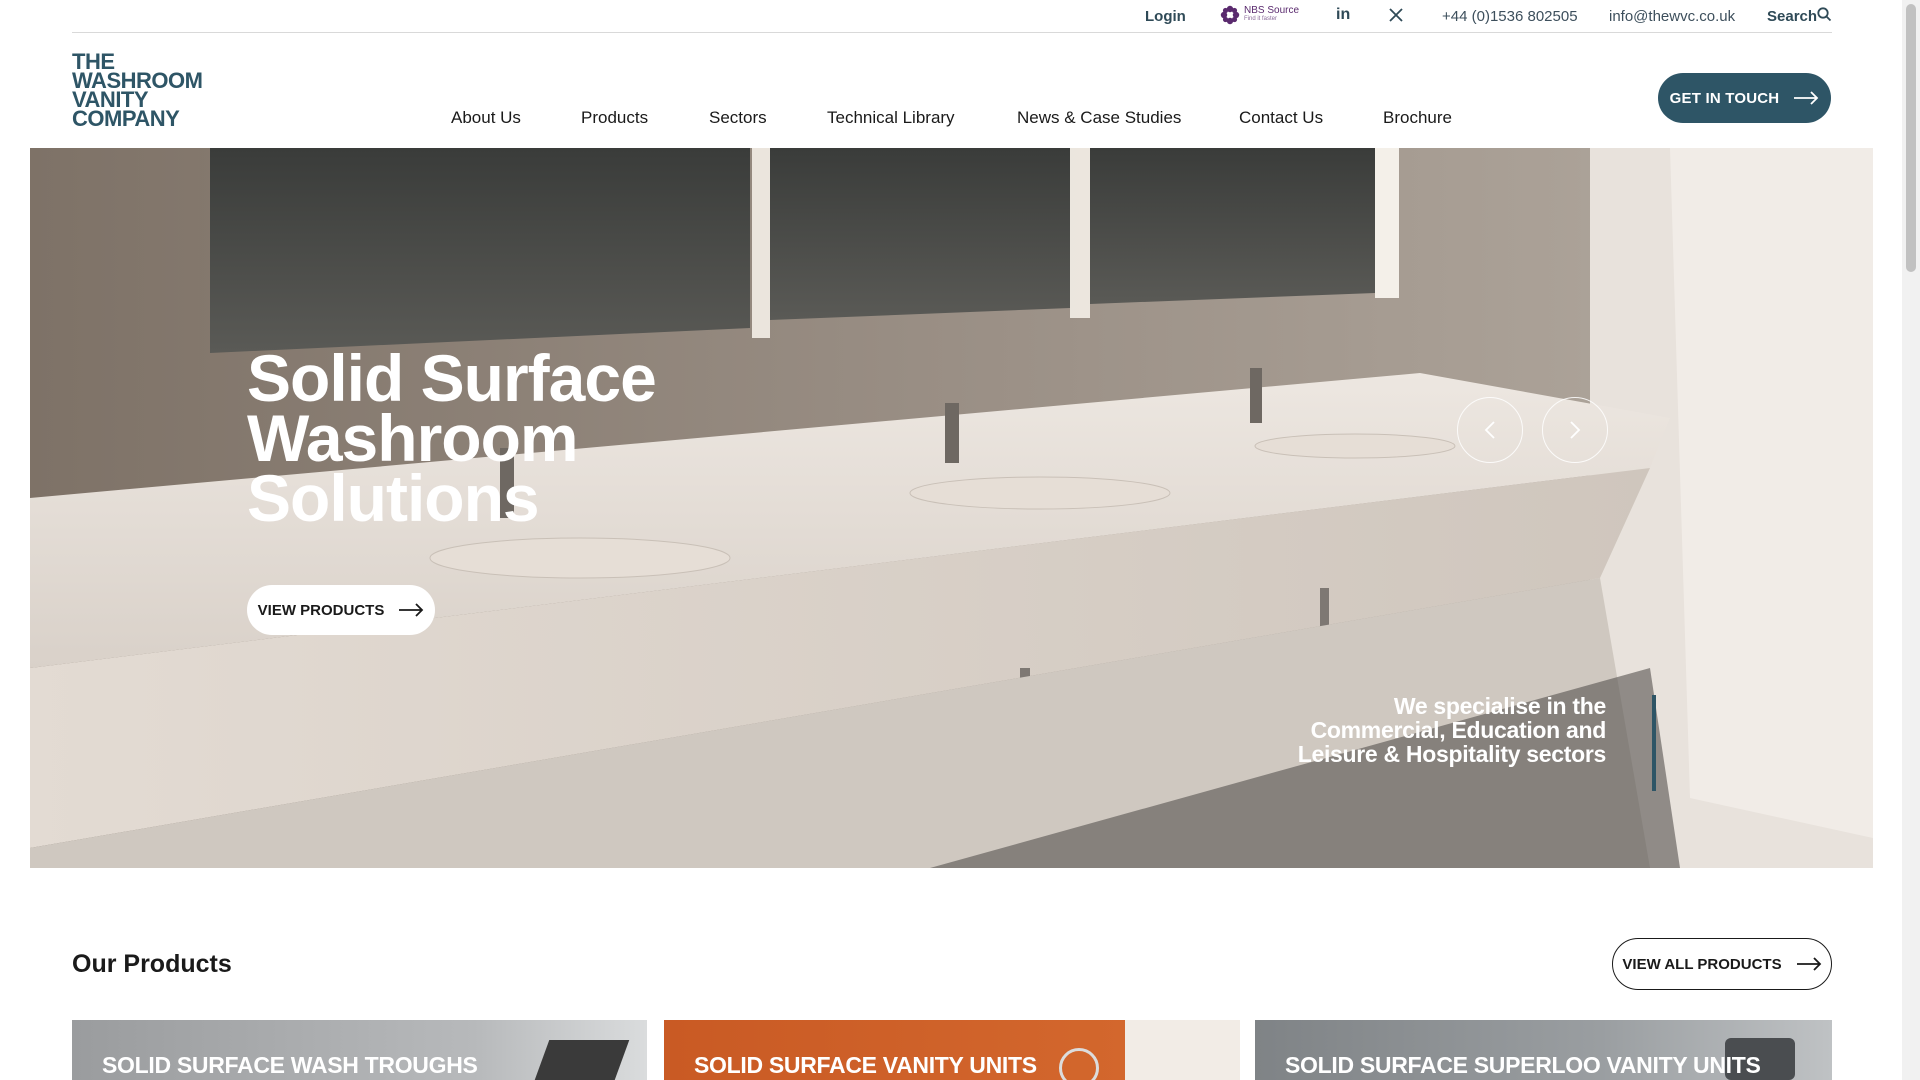 The image size is (1920, 1080). Describe the element at coordinates (891, 118) in the screenshot. I see `nav-technical-library: Technical Library` at that location.